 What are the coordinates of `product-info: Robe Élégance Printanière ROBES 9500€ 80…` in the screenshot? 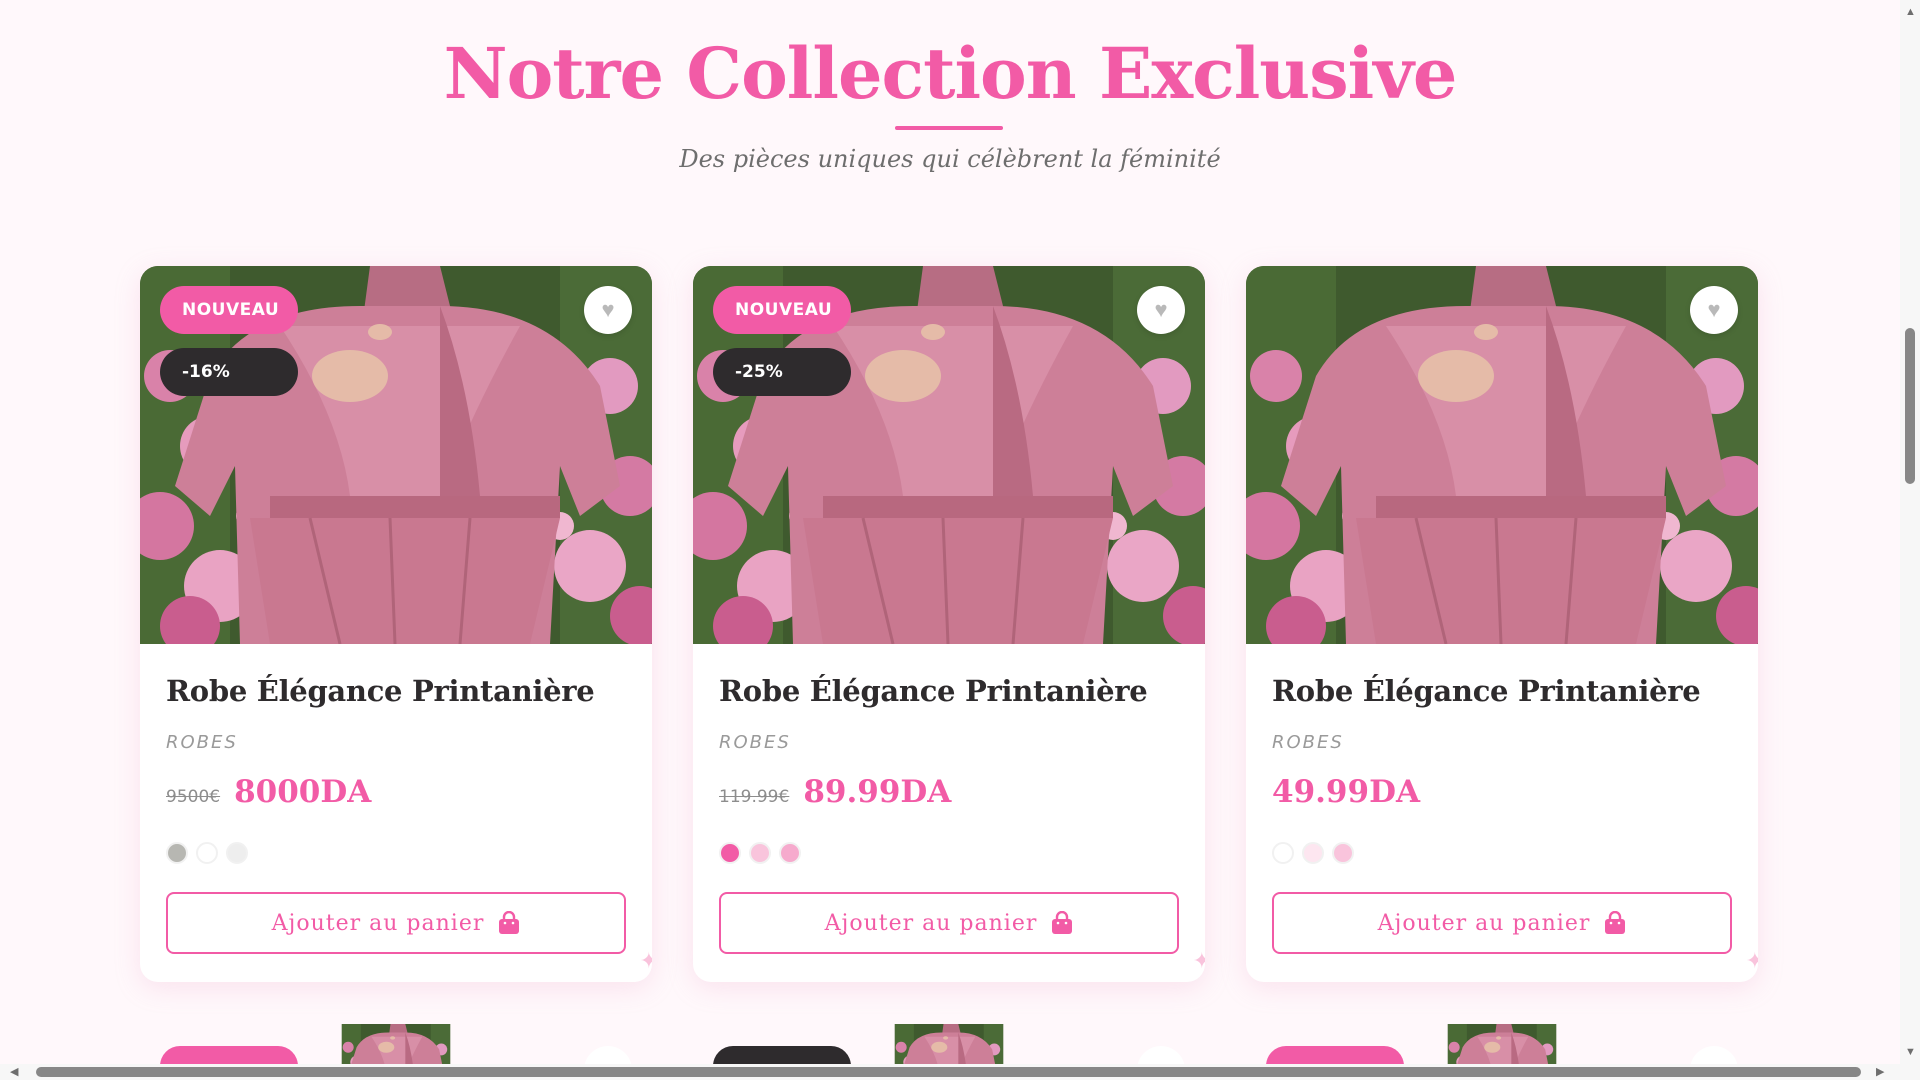 It's located at (396, 813).